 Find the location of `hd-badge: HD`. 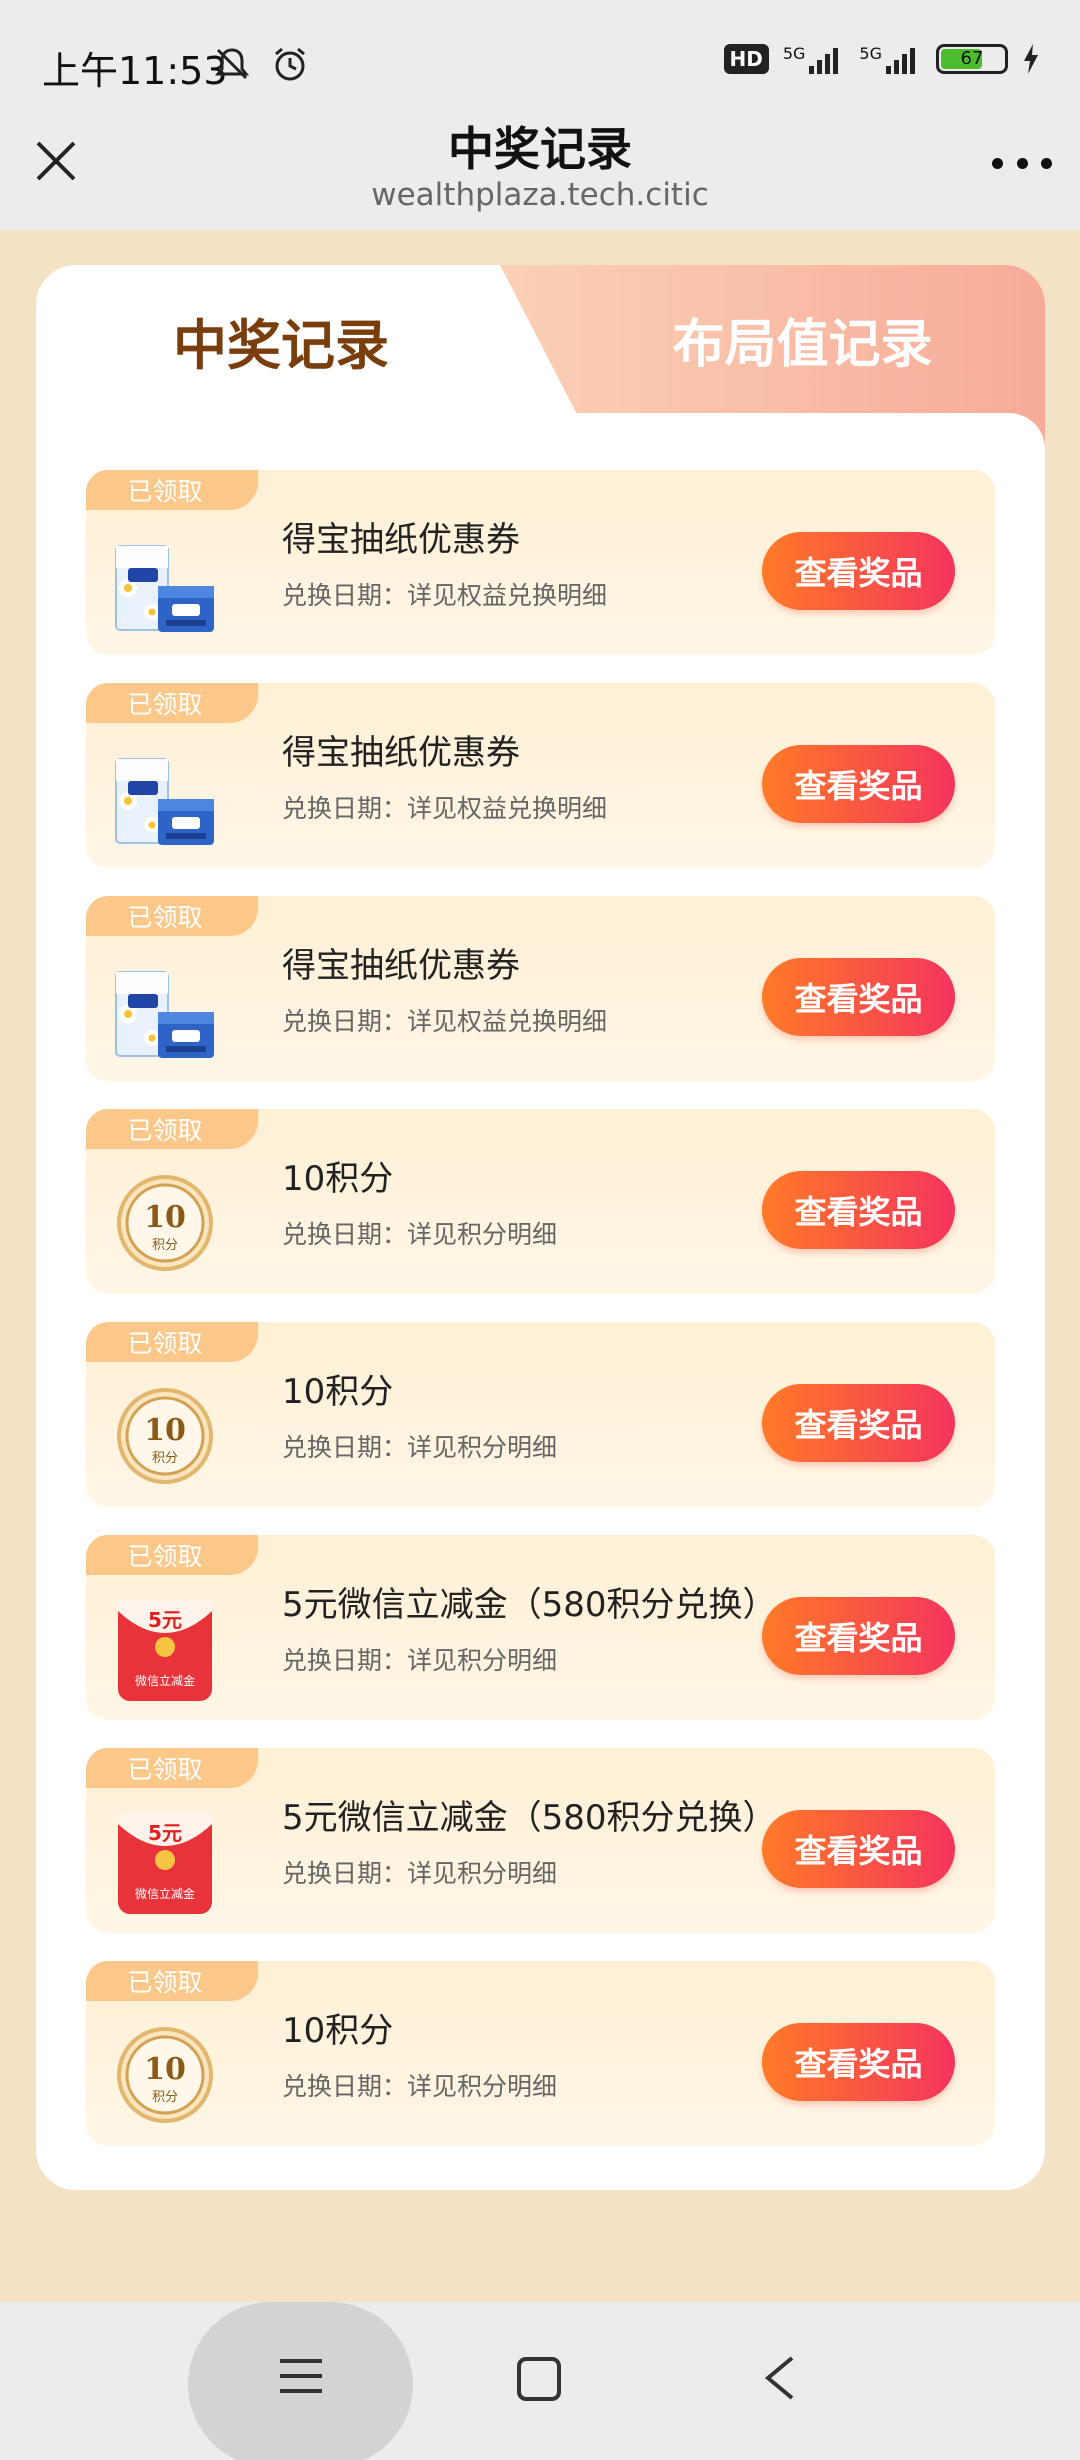

hd-badge: HD is located at coordinates (746, 59).